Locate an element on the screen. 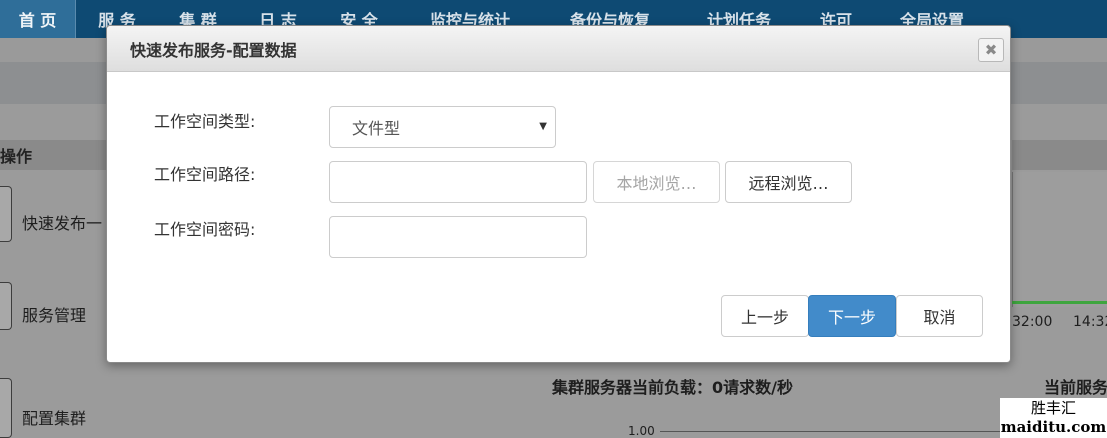 Image resolution: width=1107 pixels, height=438 pixels. nav-item-home: 首 页 is located at coordinates (38, 19).